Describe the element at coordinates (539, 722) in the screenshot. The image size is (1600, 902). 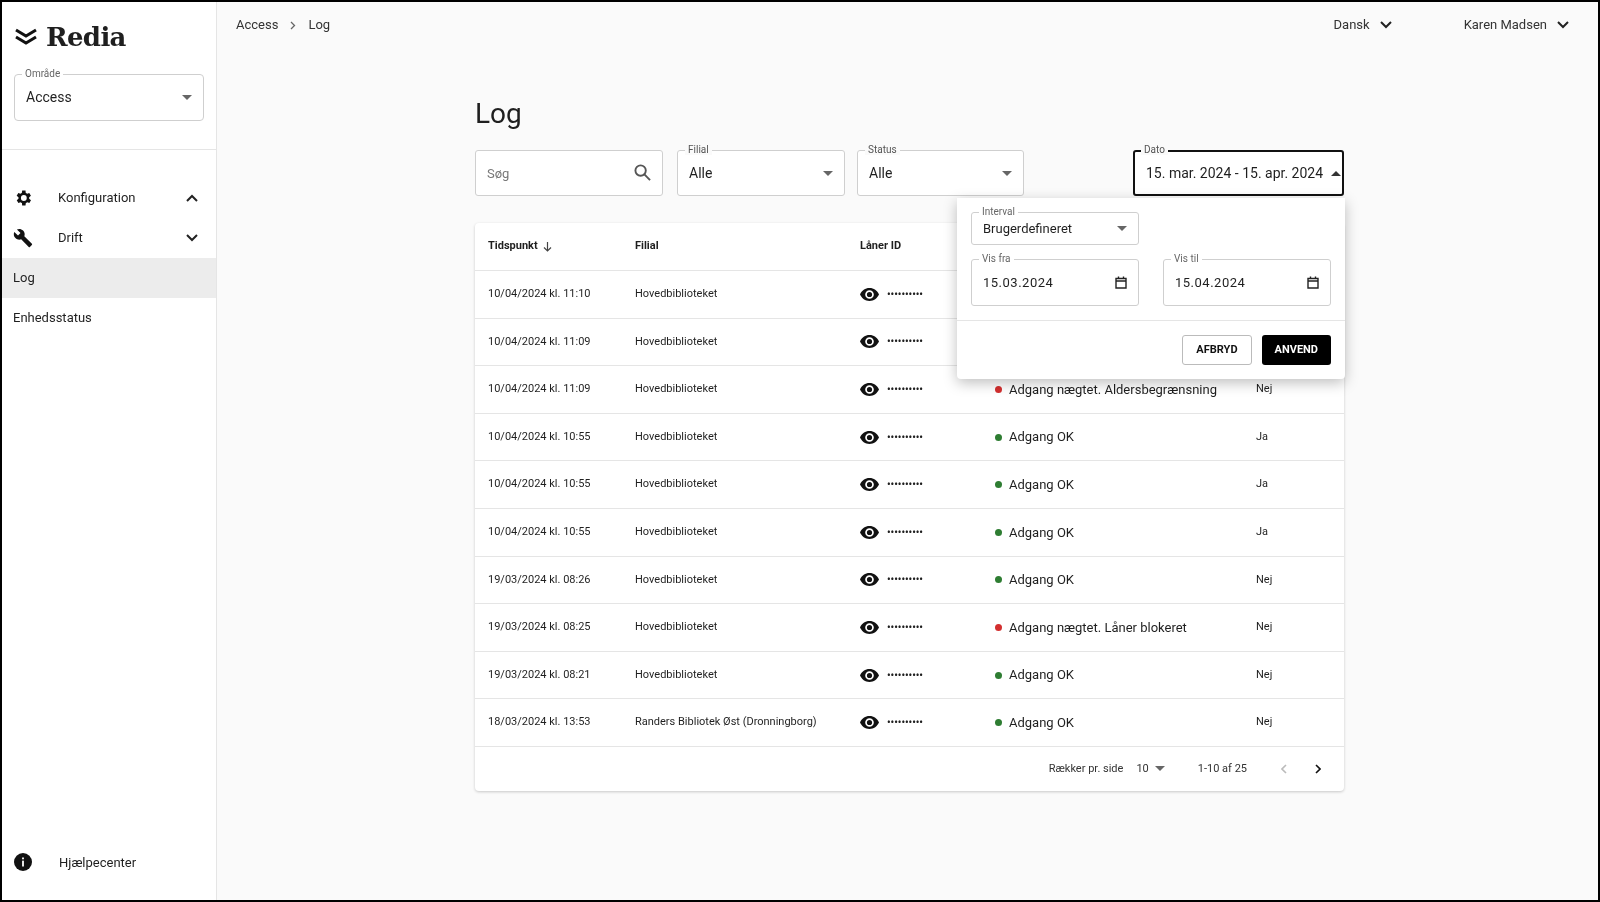
I see `table-cell: 18/03/2024 kl. 13:53` at that location.